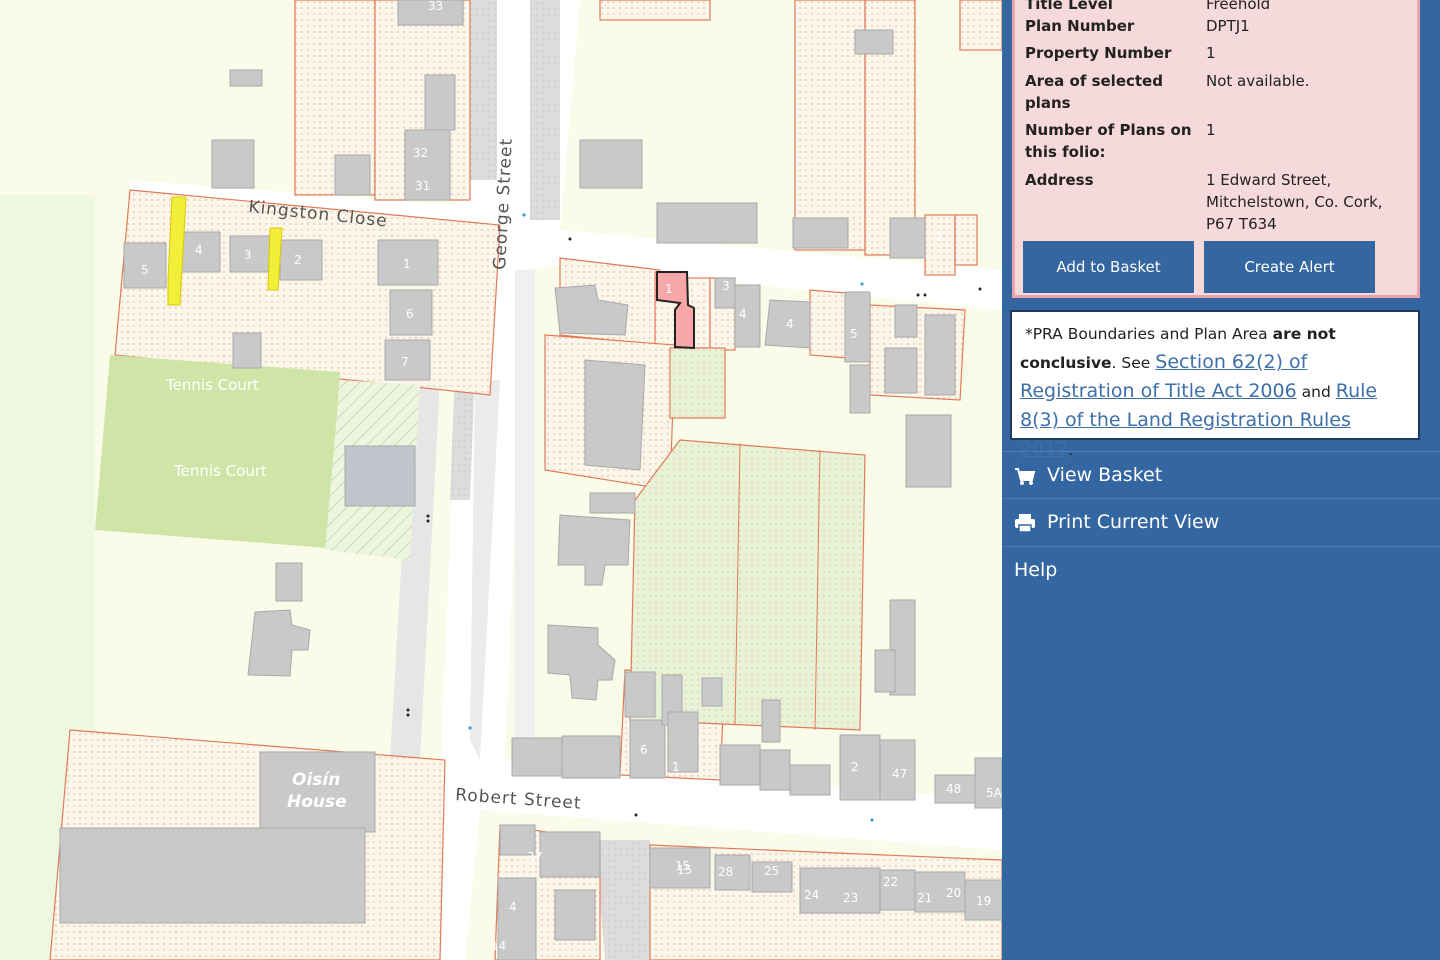 The width and height of the screenshot is (1440, 960). What do you see at coordinates (1241, 224) in the screenshot?
I see `address-line-3: P67 T634` at bounding box center [1241, 224].